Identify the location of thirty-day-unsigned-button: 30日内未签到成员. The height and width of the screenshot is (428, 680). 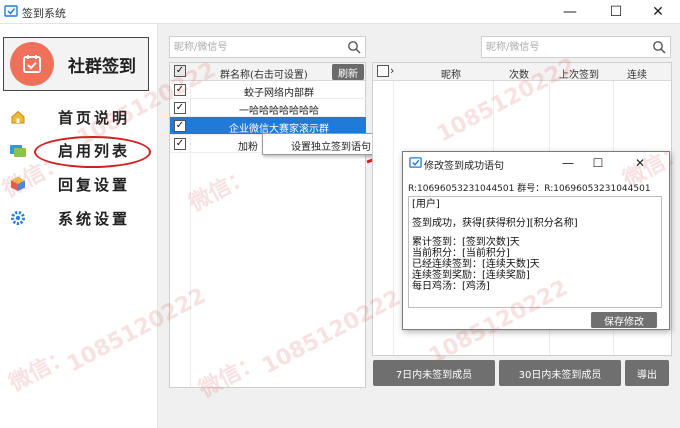
(560, 373).